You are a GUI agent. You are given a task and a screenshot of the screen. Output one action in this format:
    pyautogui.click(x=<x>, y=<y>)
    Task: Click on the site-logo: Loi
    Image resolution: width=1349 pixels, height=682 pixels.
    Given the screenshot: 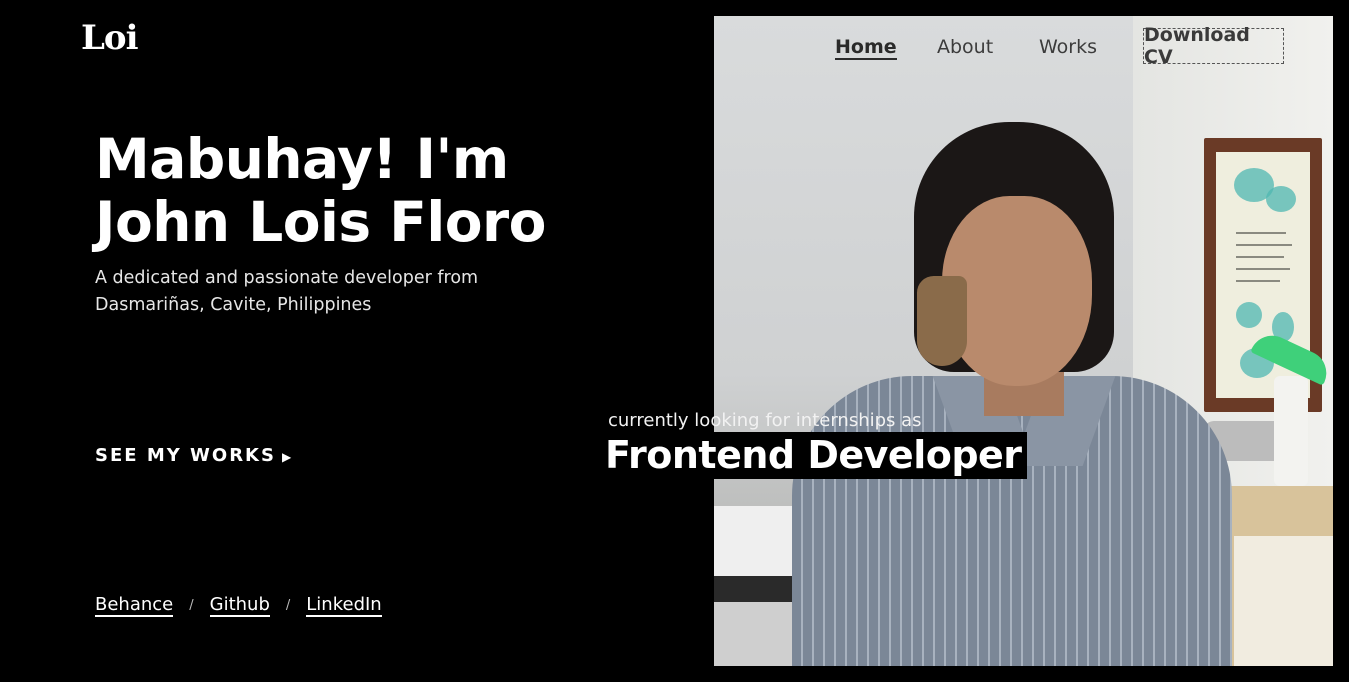 What is the action you would take?
    pyautogui.click(x=109, y=38)
    